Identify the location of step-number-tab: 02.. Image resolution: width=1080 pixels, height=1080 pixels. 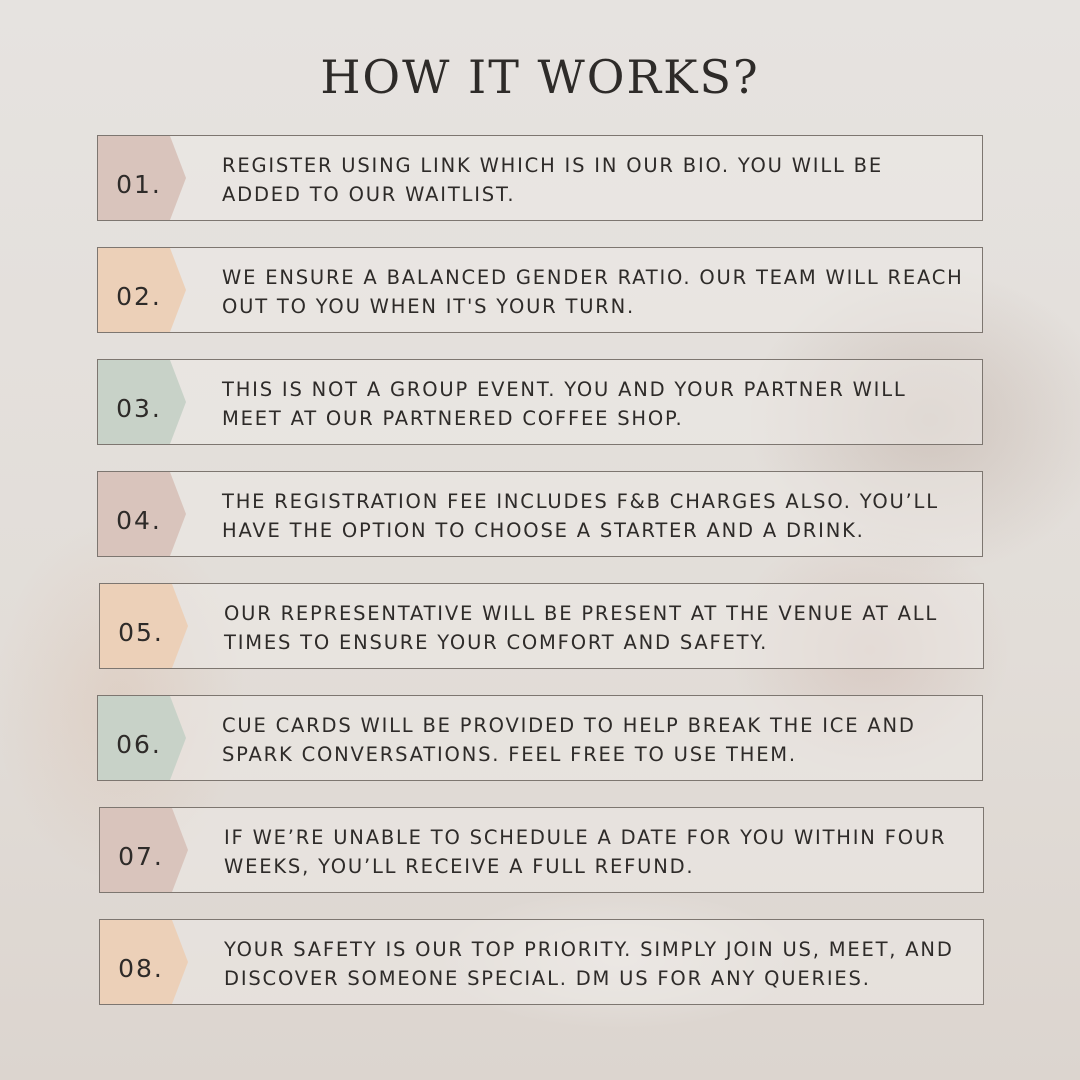
(142, 290).